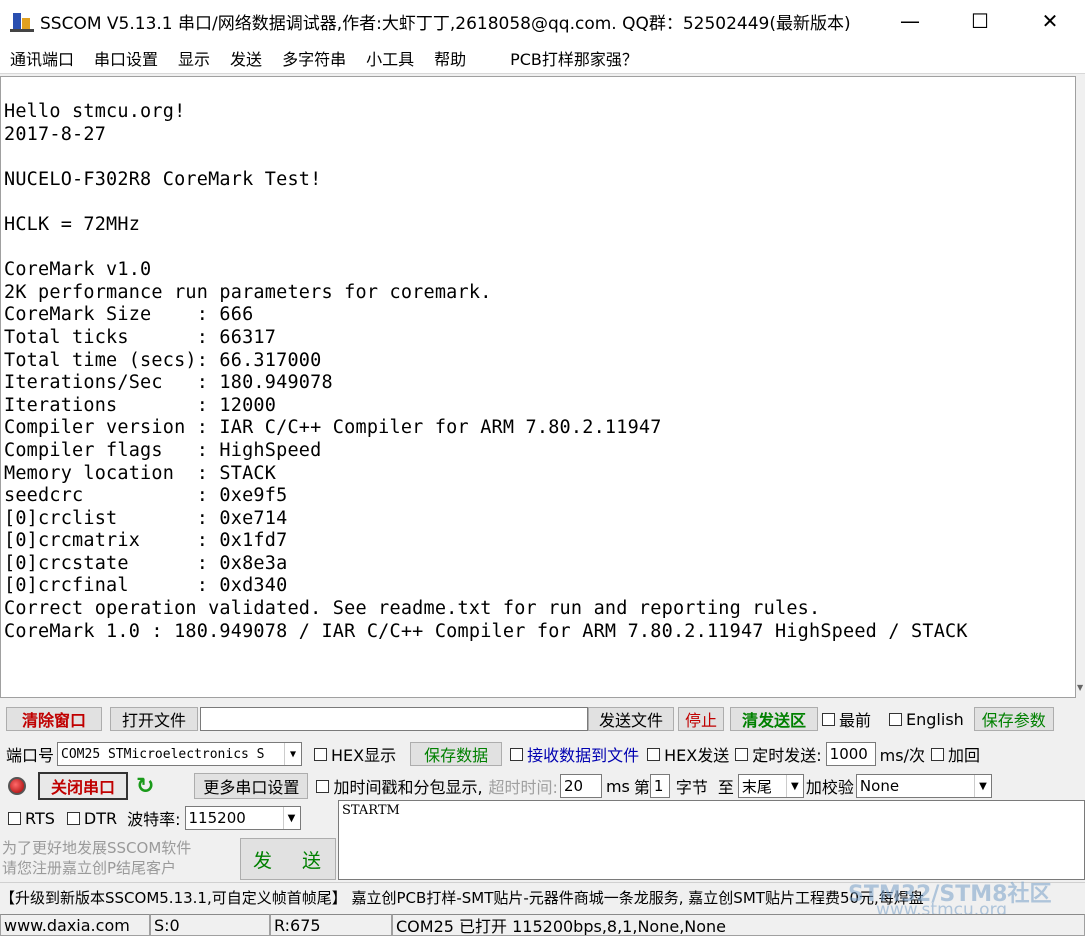  I want to click on port-select: COM25 STMicroelectronics S ▼, so click(180, 754).